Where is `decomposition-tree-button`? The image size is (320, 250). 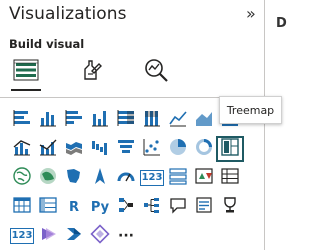
decomposition-tree-button is located at coordinates (152, 207).